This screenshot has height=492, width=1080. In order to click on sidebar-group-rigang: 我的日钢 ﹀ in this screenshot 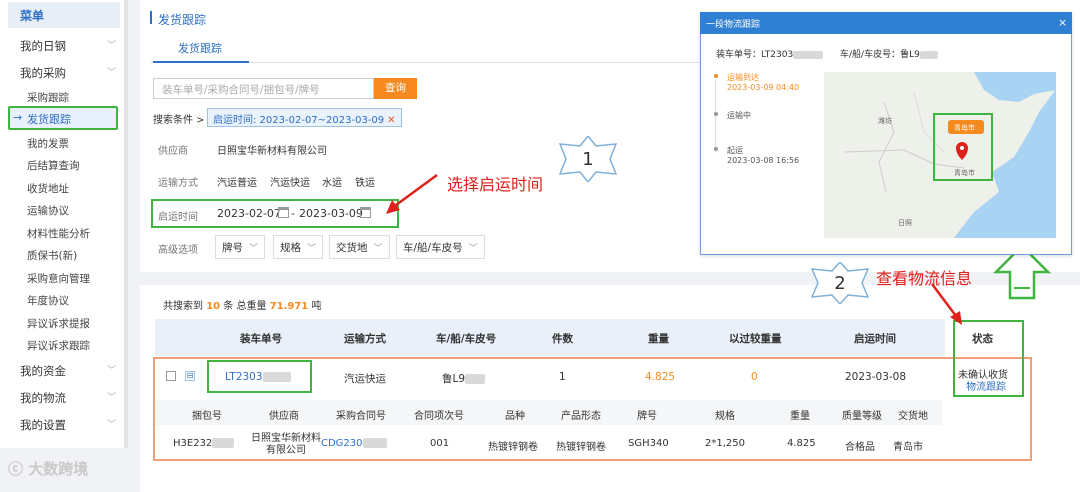, I will do `click(70, 46)`.